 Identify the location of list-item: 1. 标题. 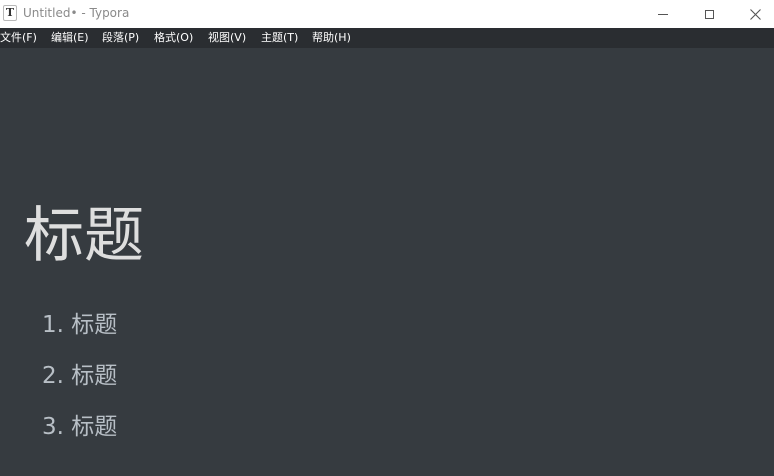
(79, 325).